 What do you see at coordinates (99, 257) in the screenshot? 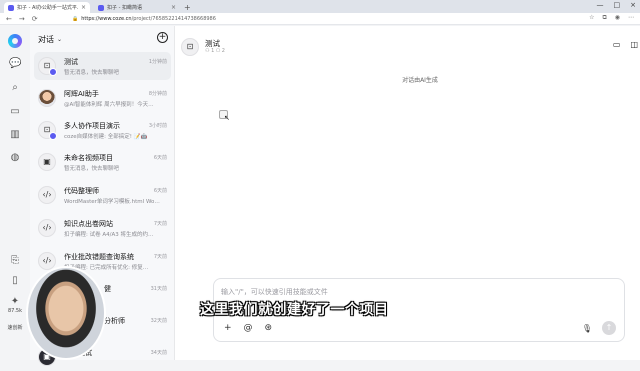
I see `item-name: 作业批改错题查询系统` at bounding box center [99, 257].